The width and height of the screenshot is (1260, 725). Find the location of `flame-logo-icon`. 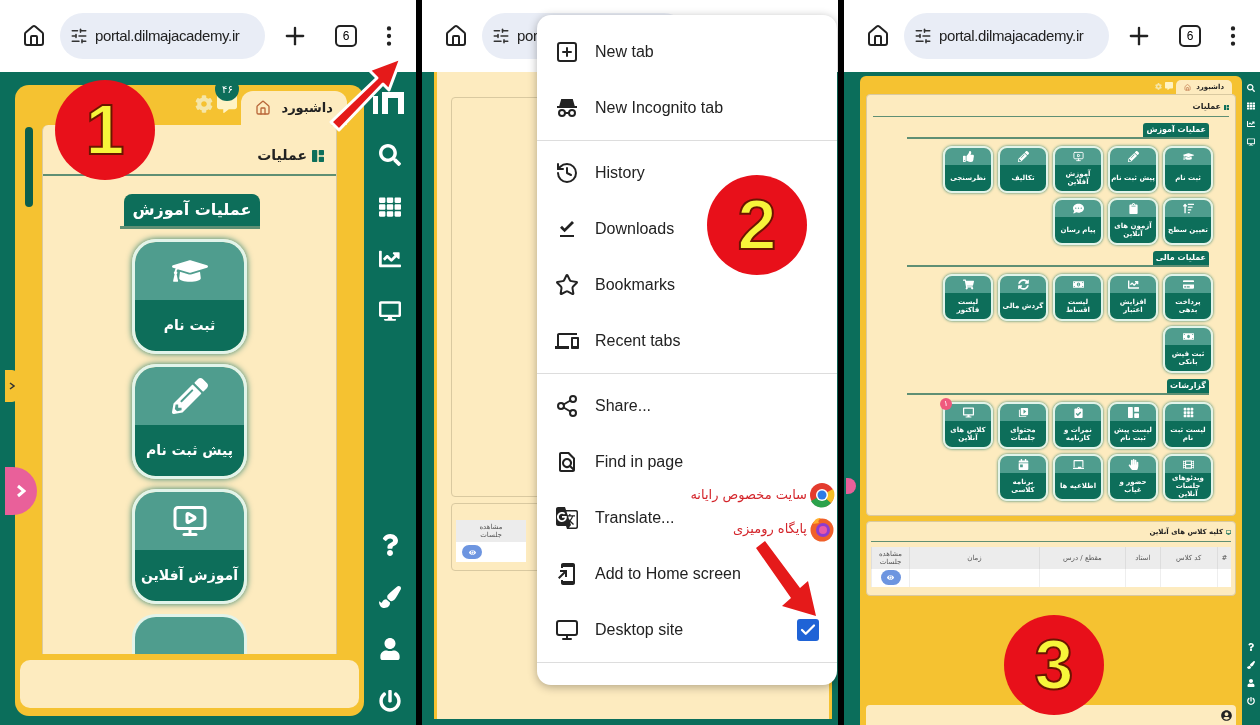

flame-logo-icon is located at coordinates (822, 529).